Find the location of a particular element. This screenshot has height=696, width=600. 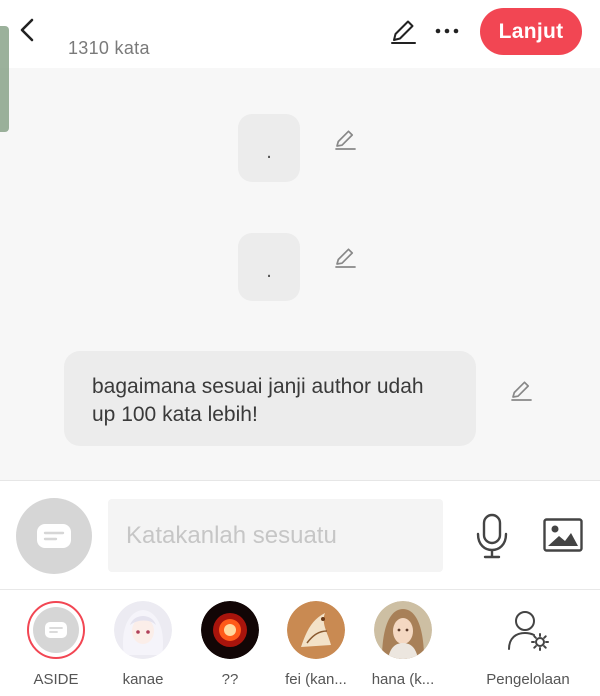

character-name: kanae is located at coordinates (143, 679).